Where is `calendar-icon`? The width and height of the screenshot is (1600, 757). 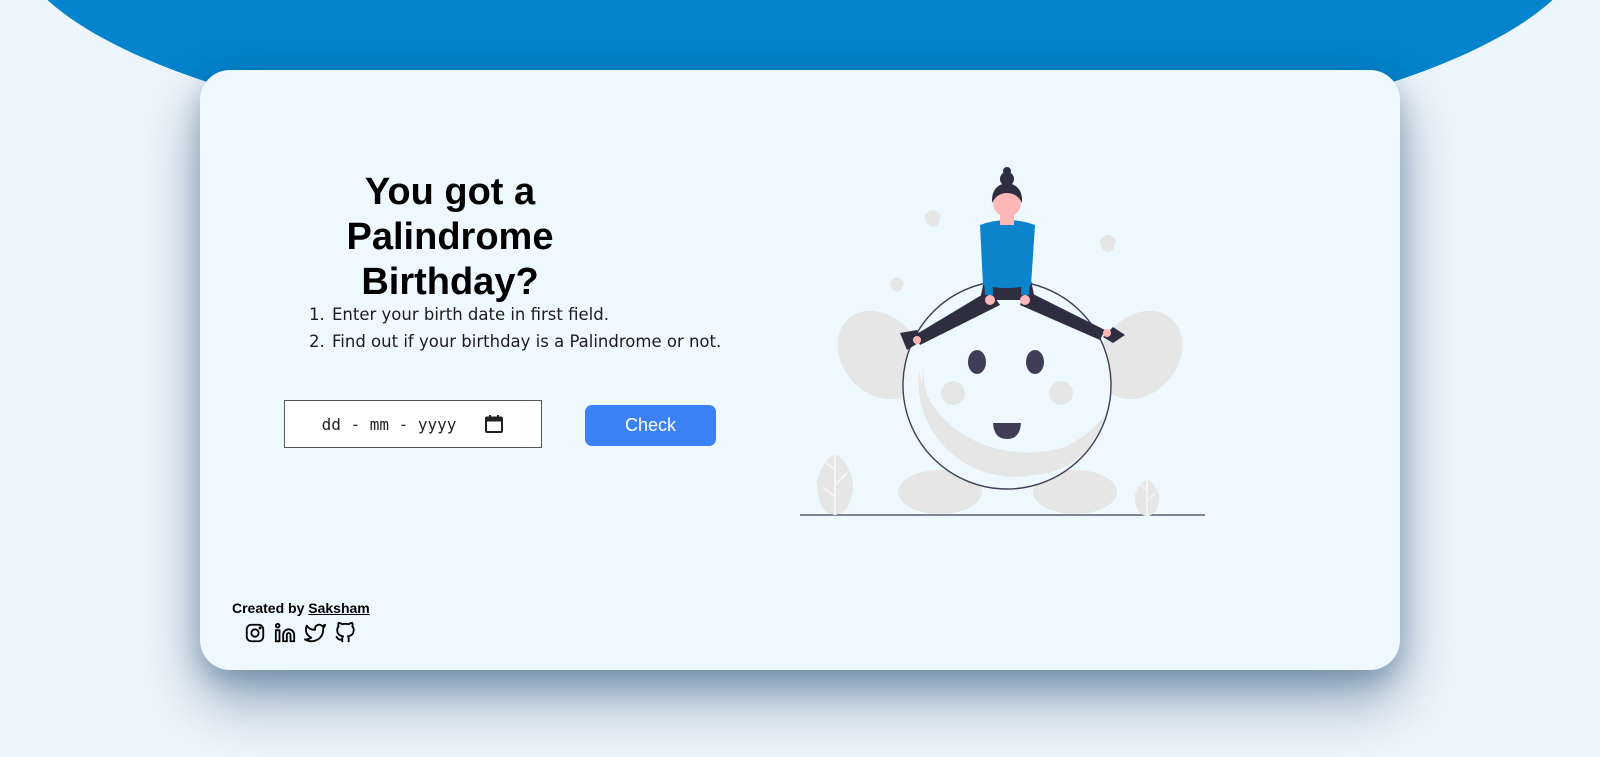 calendar-icon is located at coordinates (494, 424).